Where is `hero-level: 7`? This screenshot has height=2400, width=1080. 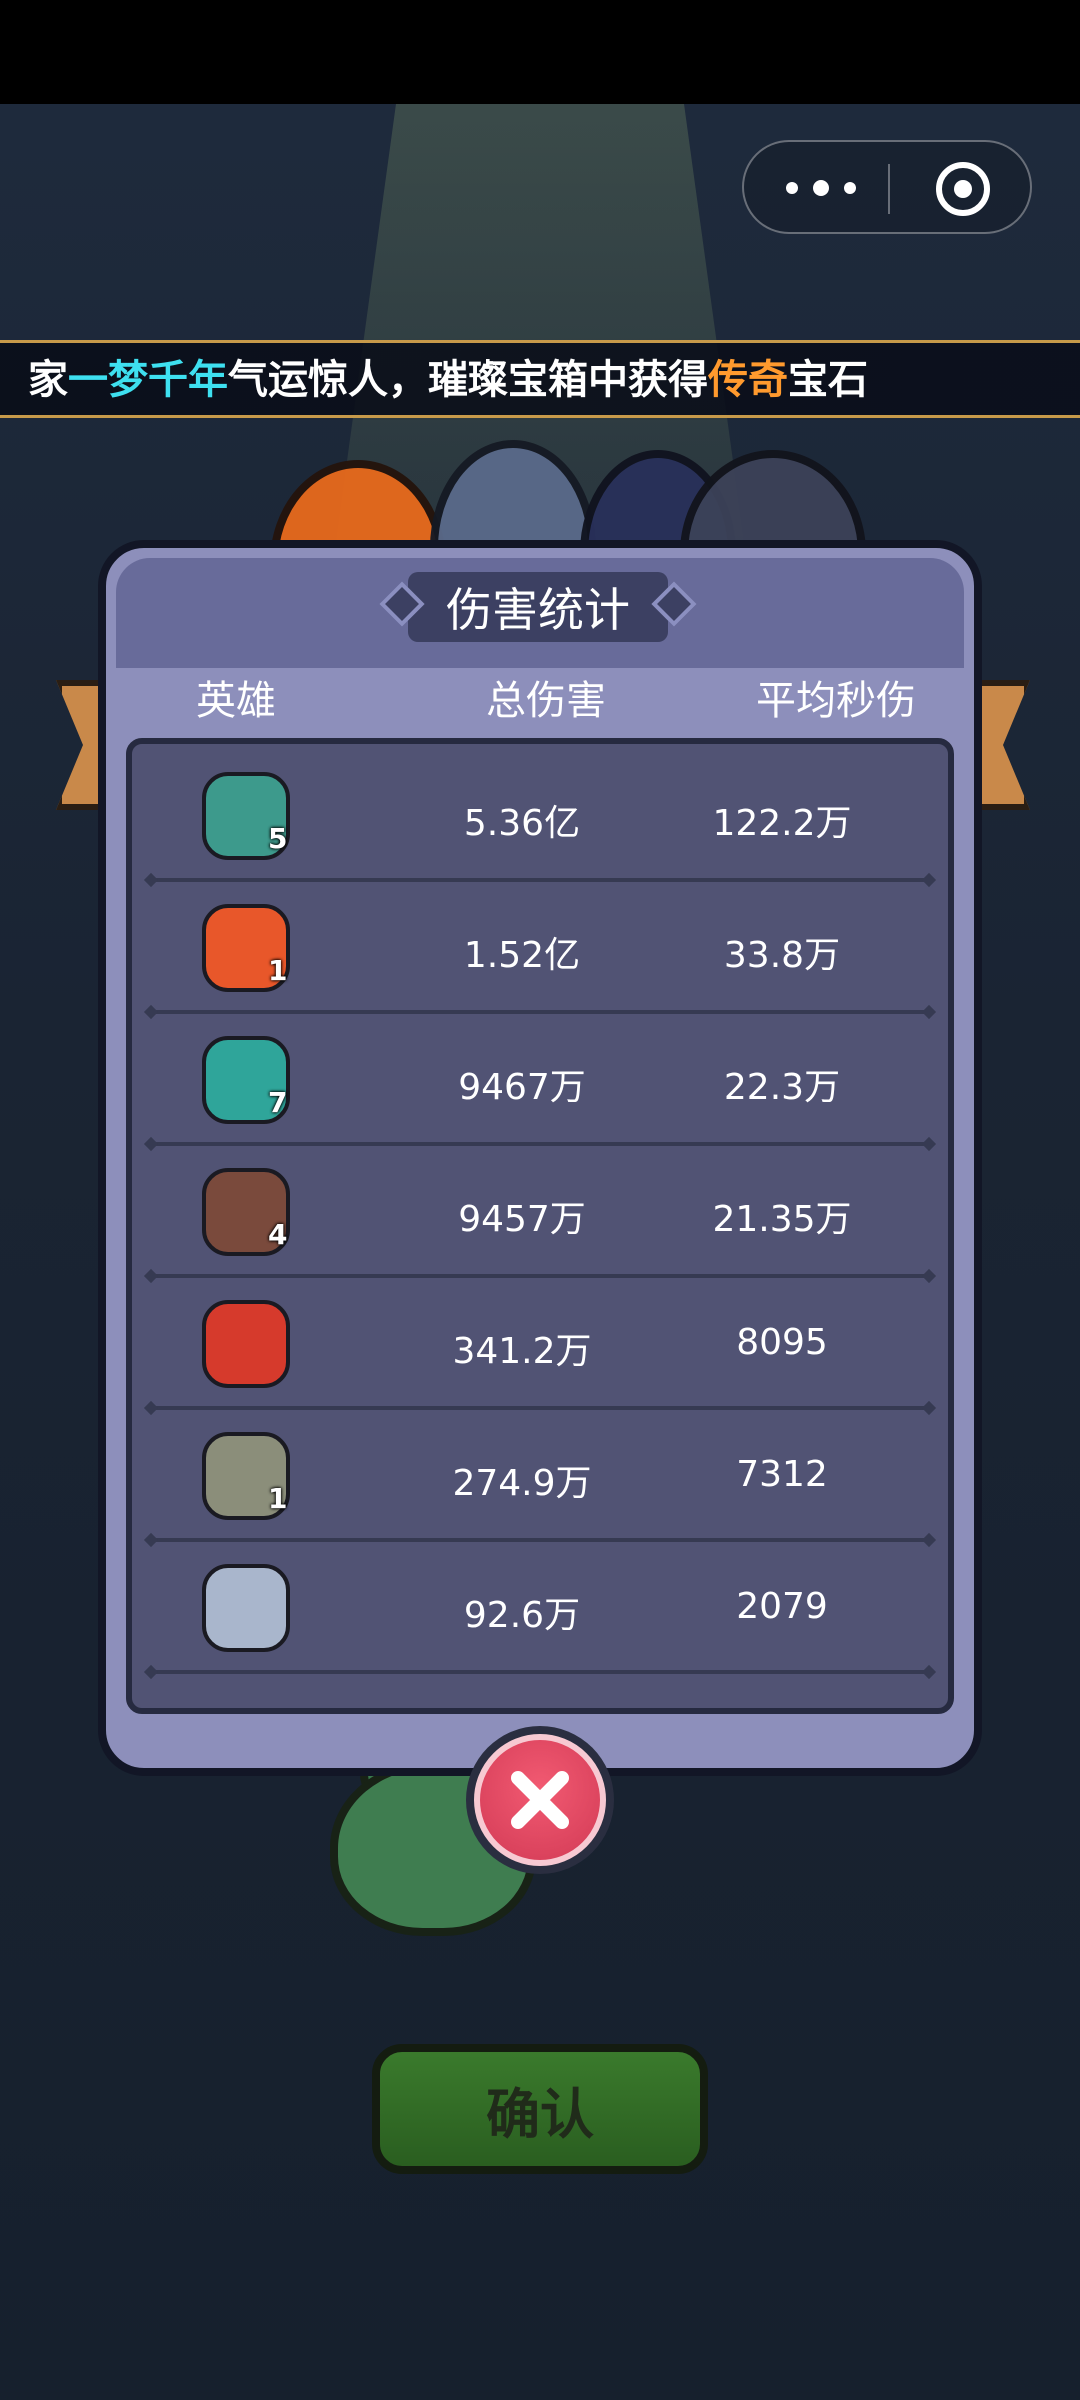
hero-level: 7 is located at coordinates (278, 1102).